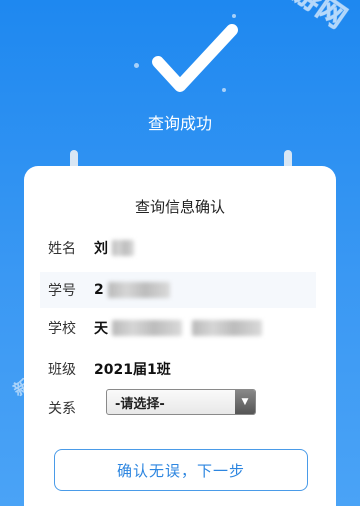  I want to click on school-value: 天, so click(178, 328).